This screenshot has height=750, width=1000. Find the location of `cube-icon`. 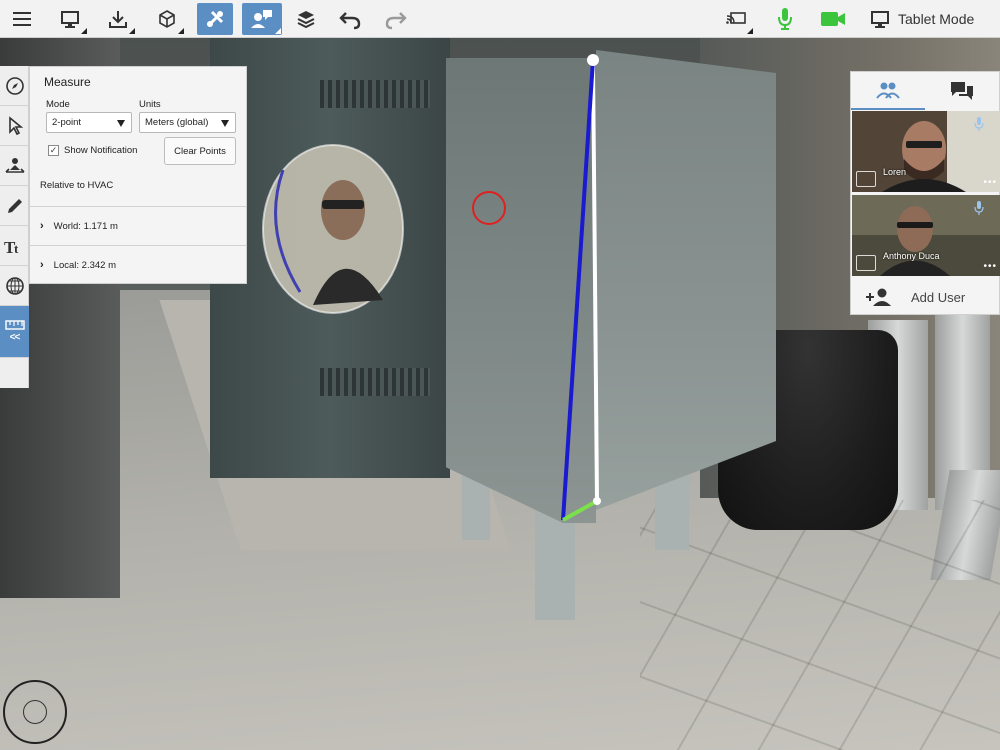

cube-icon is located at coordinates (167, 19).